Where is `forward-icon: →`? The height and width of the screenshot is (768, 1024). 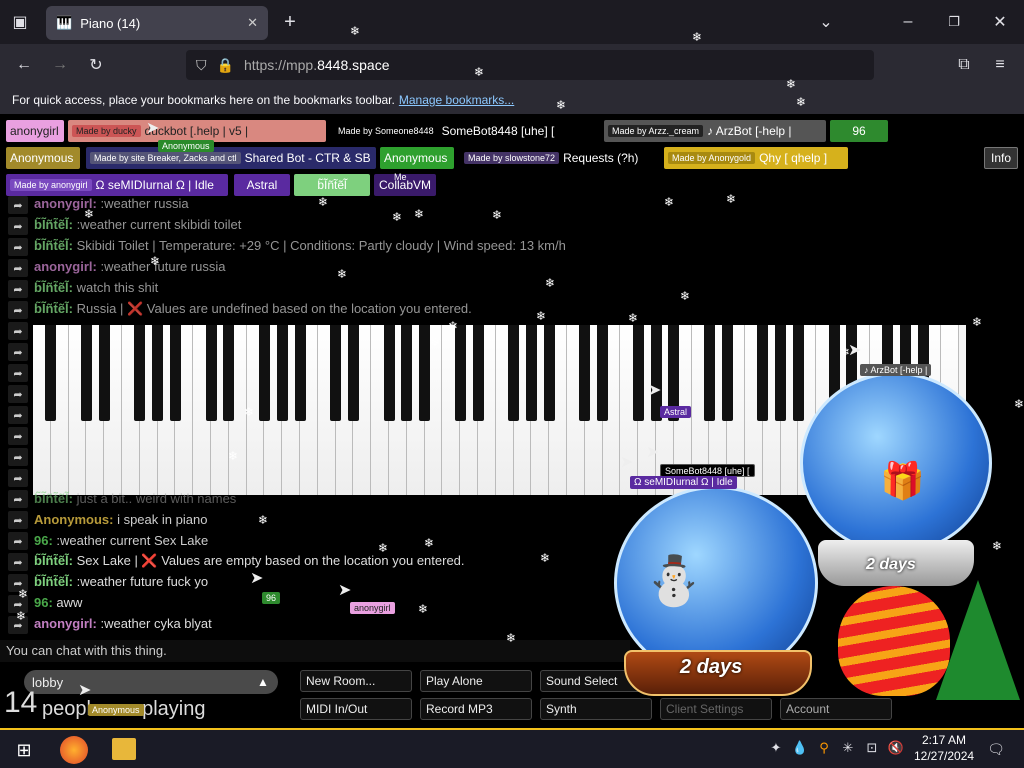 forward-icon: → is located at coordinates (60, 65).